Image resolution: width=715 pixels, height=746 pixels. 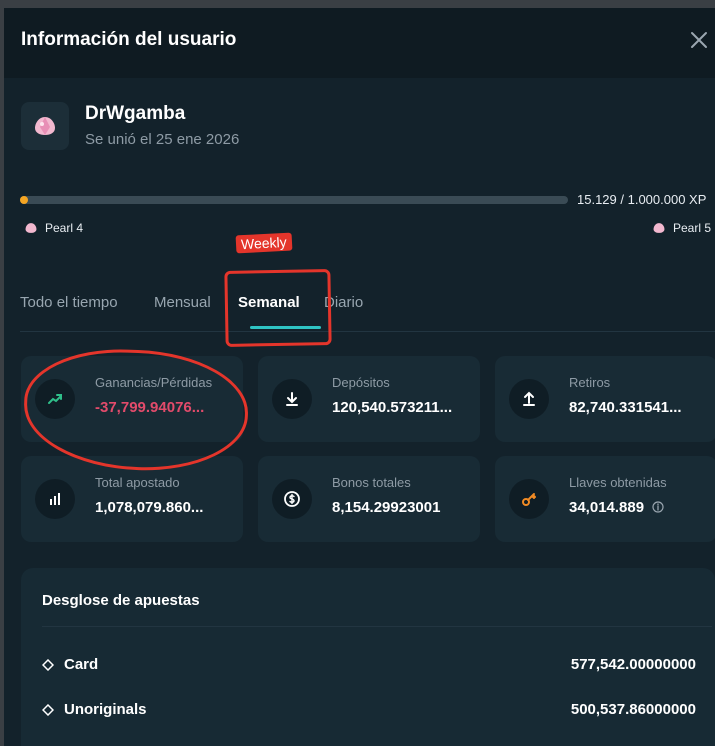 I want to click on modal-title: Información del usuario, so click(x=129, y=39).